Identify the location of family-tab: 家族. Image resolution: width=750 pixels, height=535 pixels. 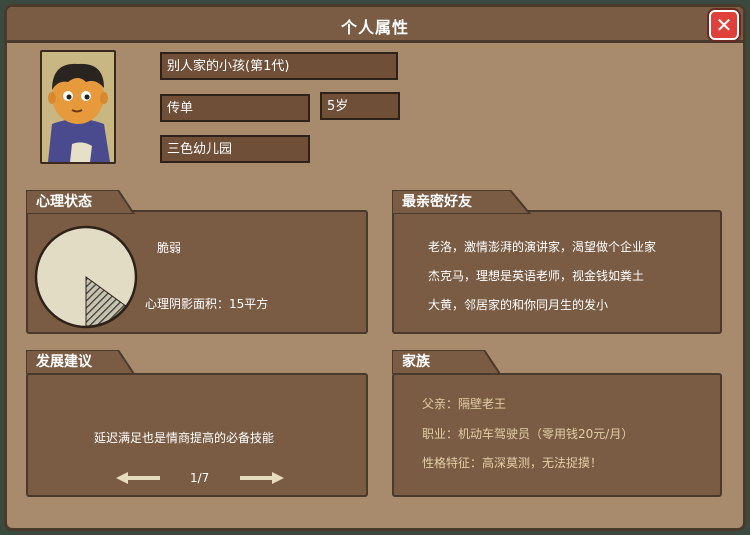
(447, 362).